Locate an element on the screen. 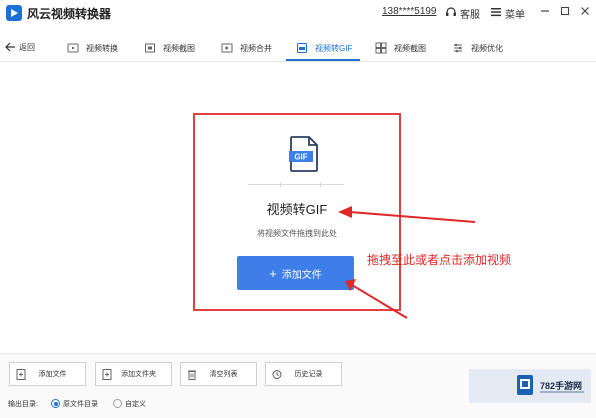 This screenshot has width=596, height=418. tab-video-screenshot: 视频截图 is located at coordinates (169, 48).